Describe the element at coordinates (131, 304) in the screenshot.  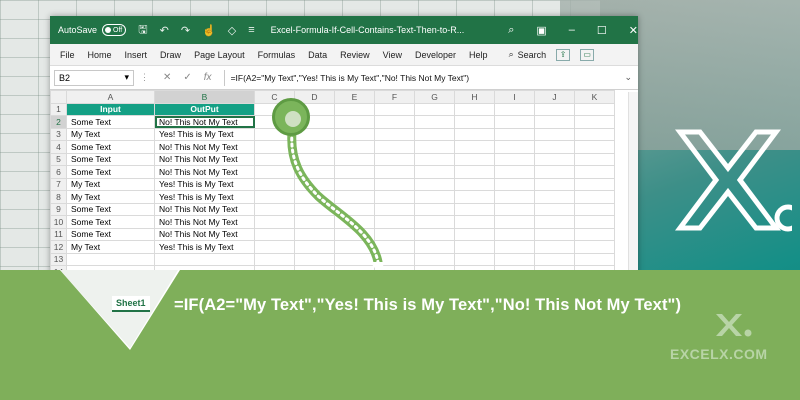
I see `sheet-tab-sheet1: Sheet1` at that location.